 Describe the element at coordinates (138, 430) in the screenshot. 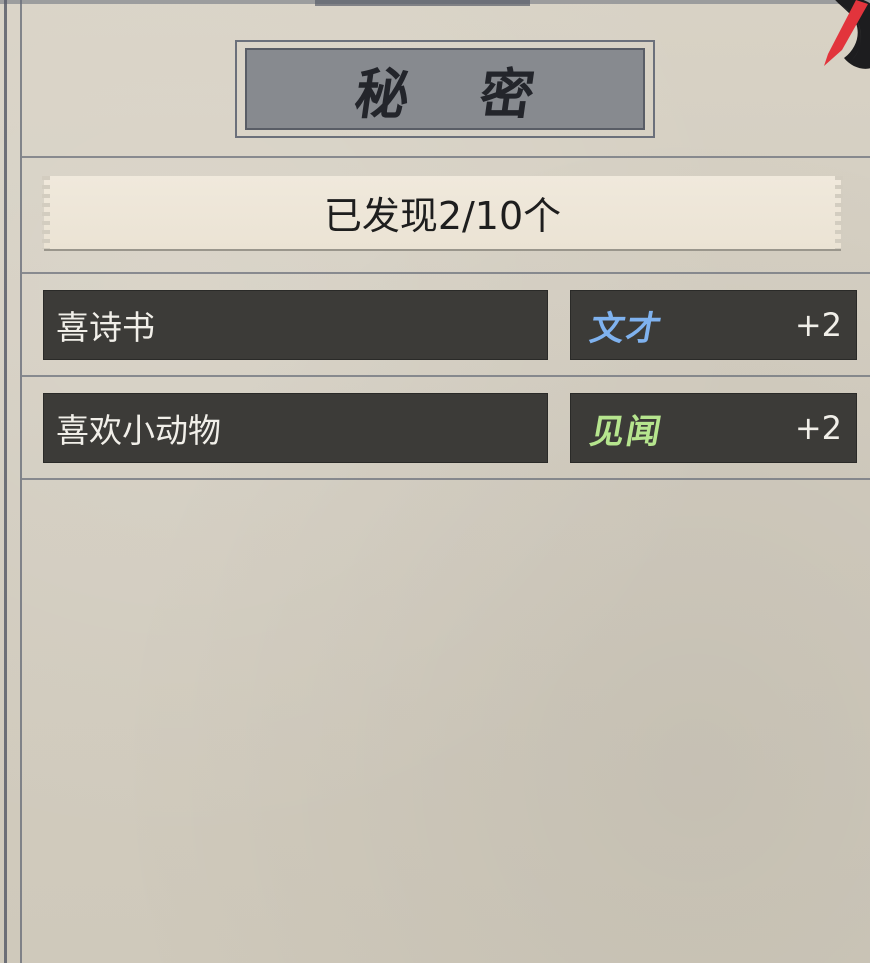

I see `secret-name: 喜欢小动物` at that location.